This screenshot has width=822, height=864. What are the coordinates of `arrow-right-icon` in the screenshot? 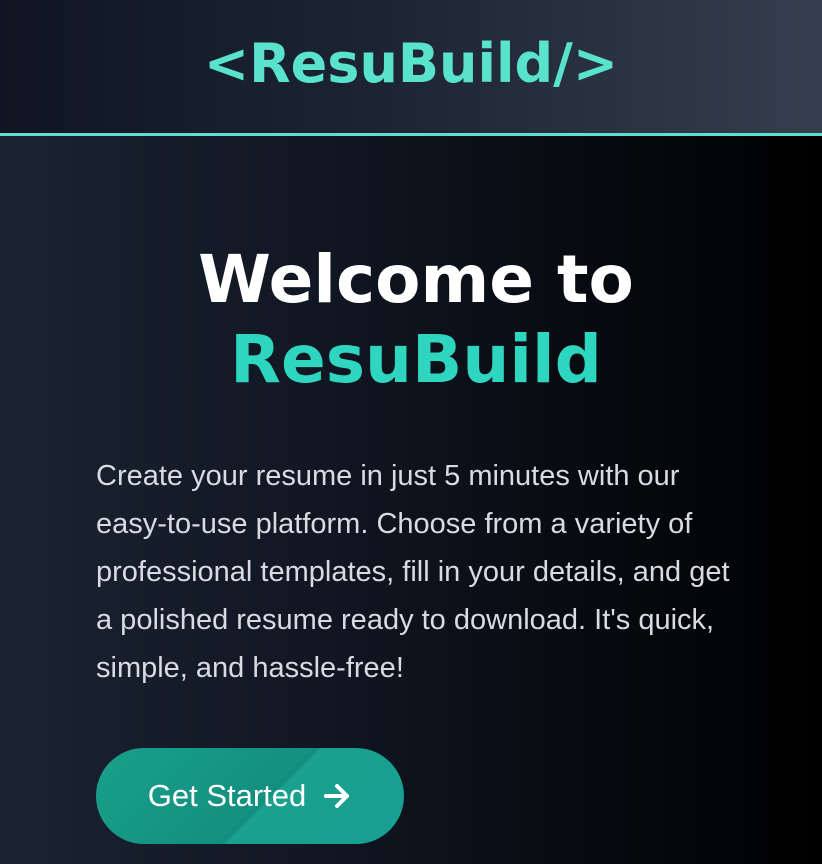 It's located at (337, 796).